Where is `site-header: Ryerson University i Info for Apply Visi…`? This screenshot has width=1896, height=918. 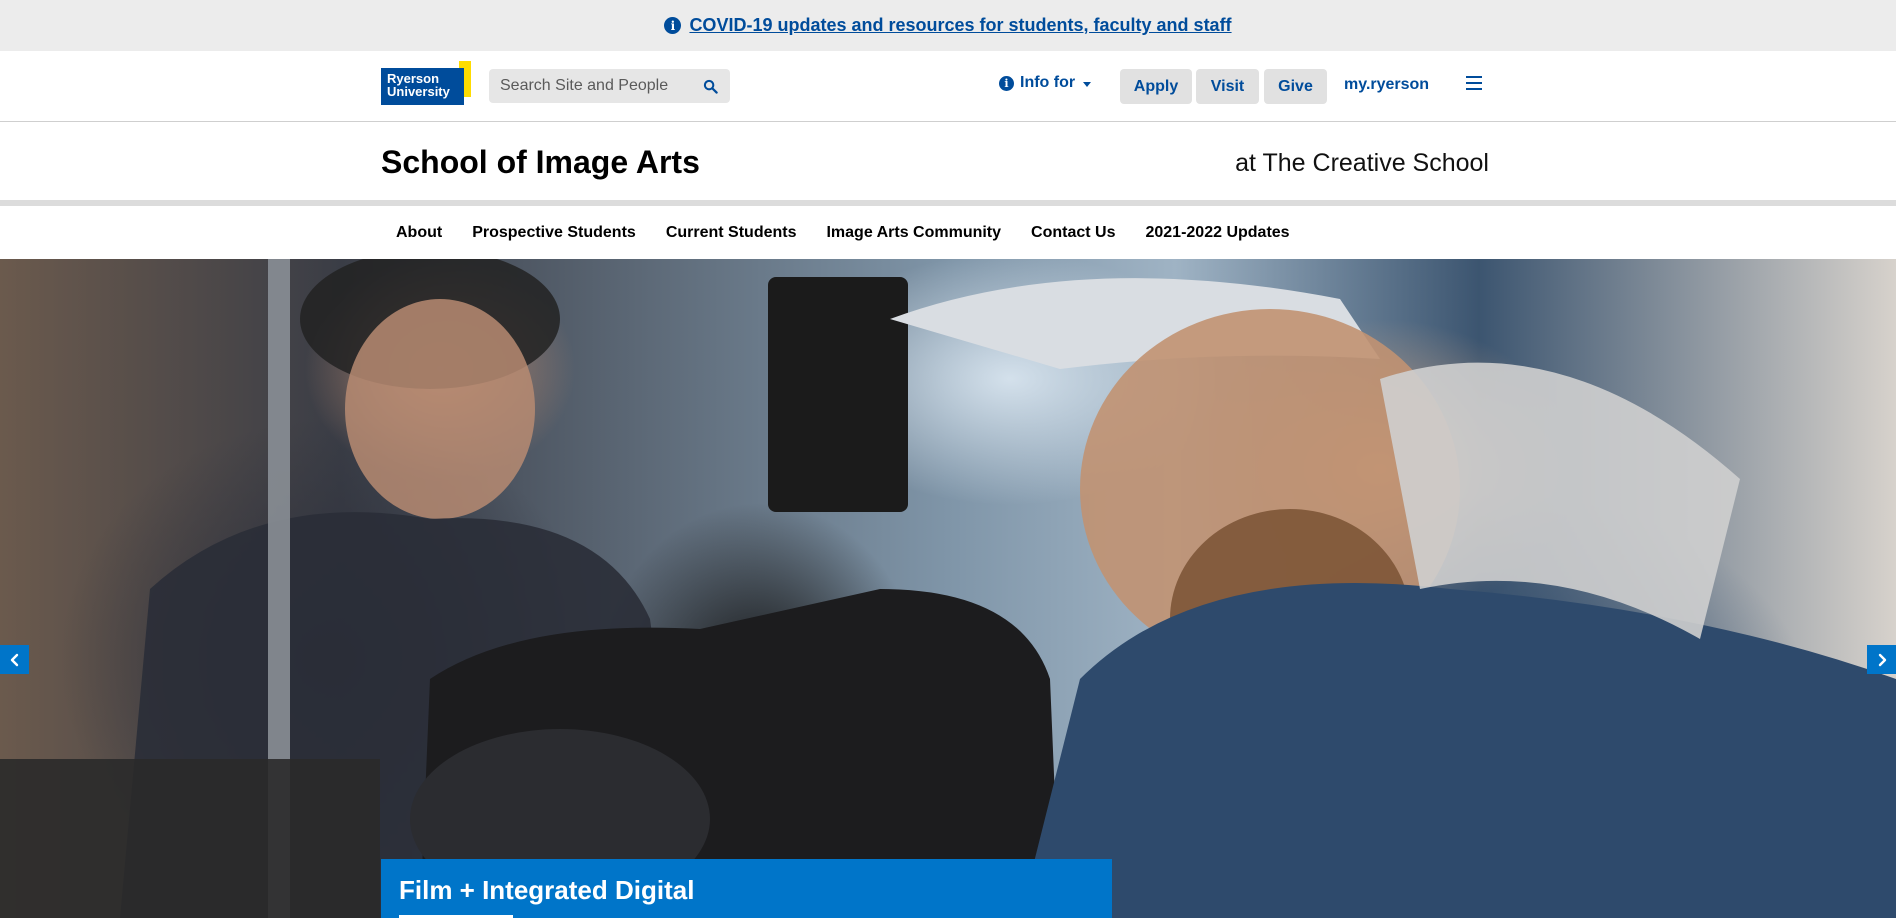
site-header: Ryerson University i Info for Apply Visi… is located at coordinates (948, 86).